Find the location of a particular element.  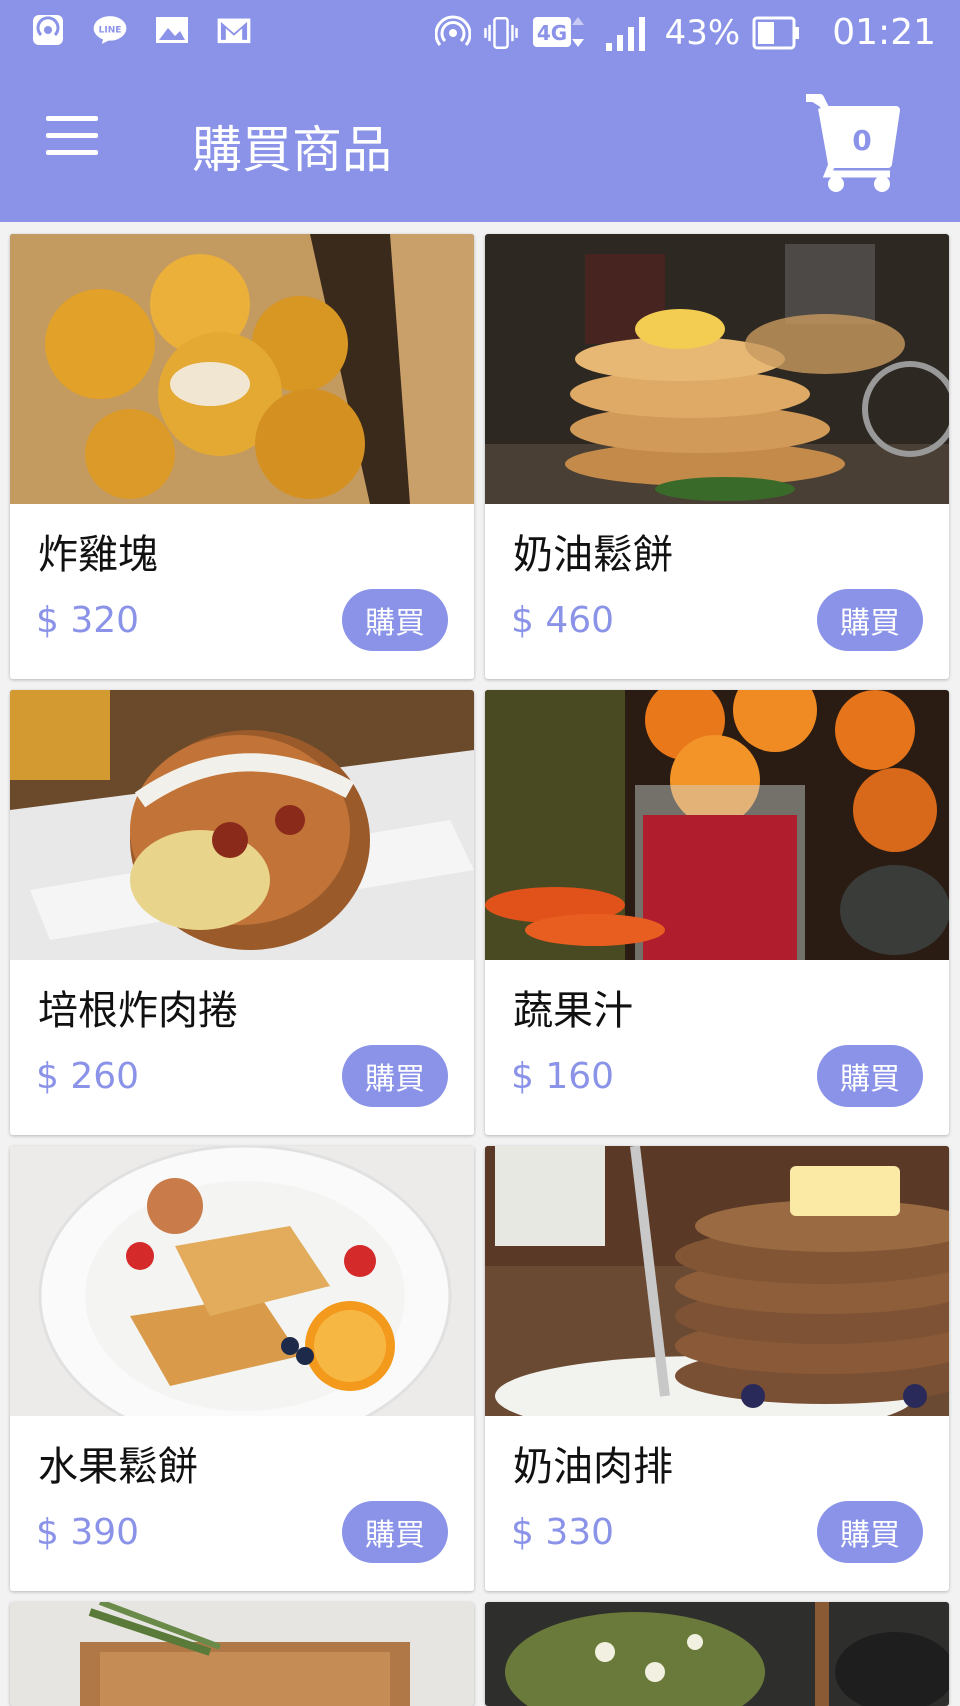

product-price: $ 460 is located at coordinates (563, 620).